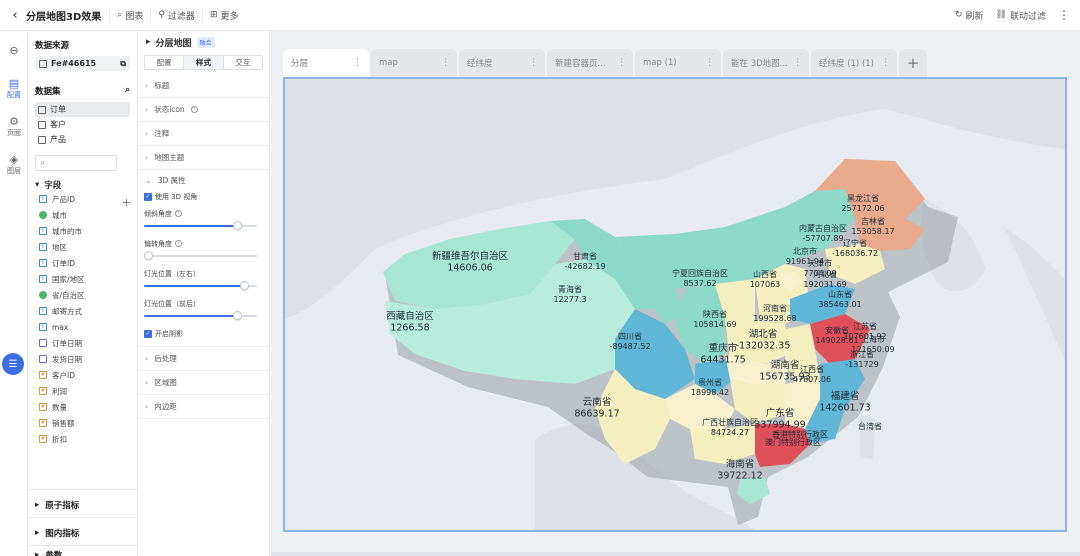 This screenshot has height=556, width=1080. What do you see at coordinates (204, 62) in the screenshot?
I see `tab-style: 样式` at bounding box center [204, 62].